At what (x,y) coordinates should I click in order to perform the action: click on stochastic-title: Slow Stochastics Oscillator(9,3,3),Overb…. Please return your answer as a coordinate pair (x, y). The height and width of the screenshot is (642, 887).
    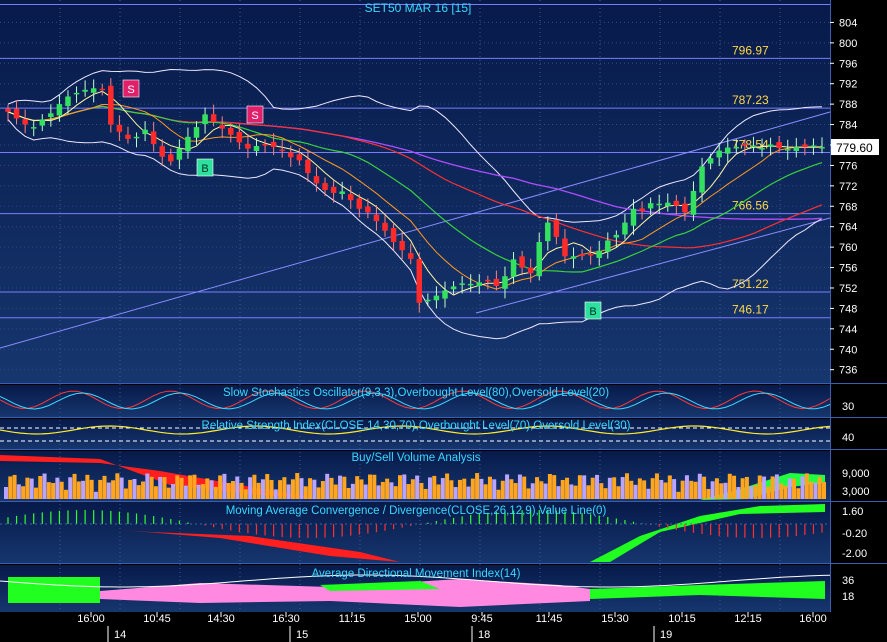
    Looking at the image, I should click on (416, 393).